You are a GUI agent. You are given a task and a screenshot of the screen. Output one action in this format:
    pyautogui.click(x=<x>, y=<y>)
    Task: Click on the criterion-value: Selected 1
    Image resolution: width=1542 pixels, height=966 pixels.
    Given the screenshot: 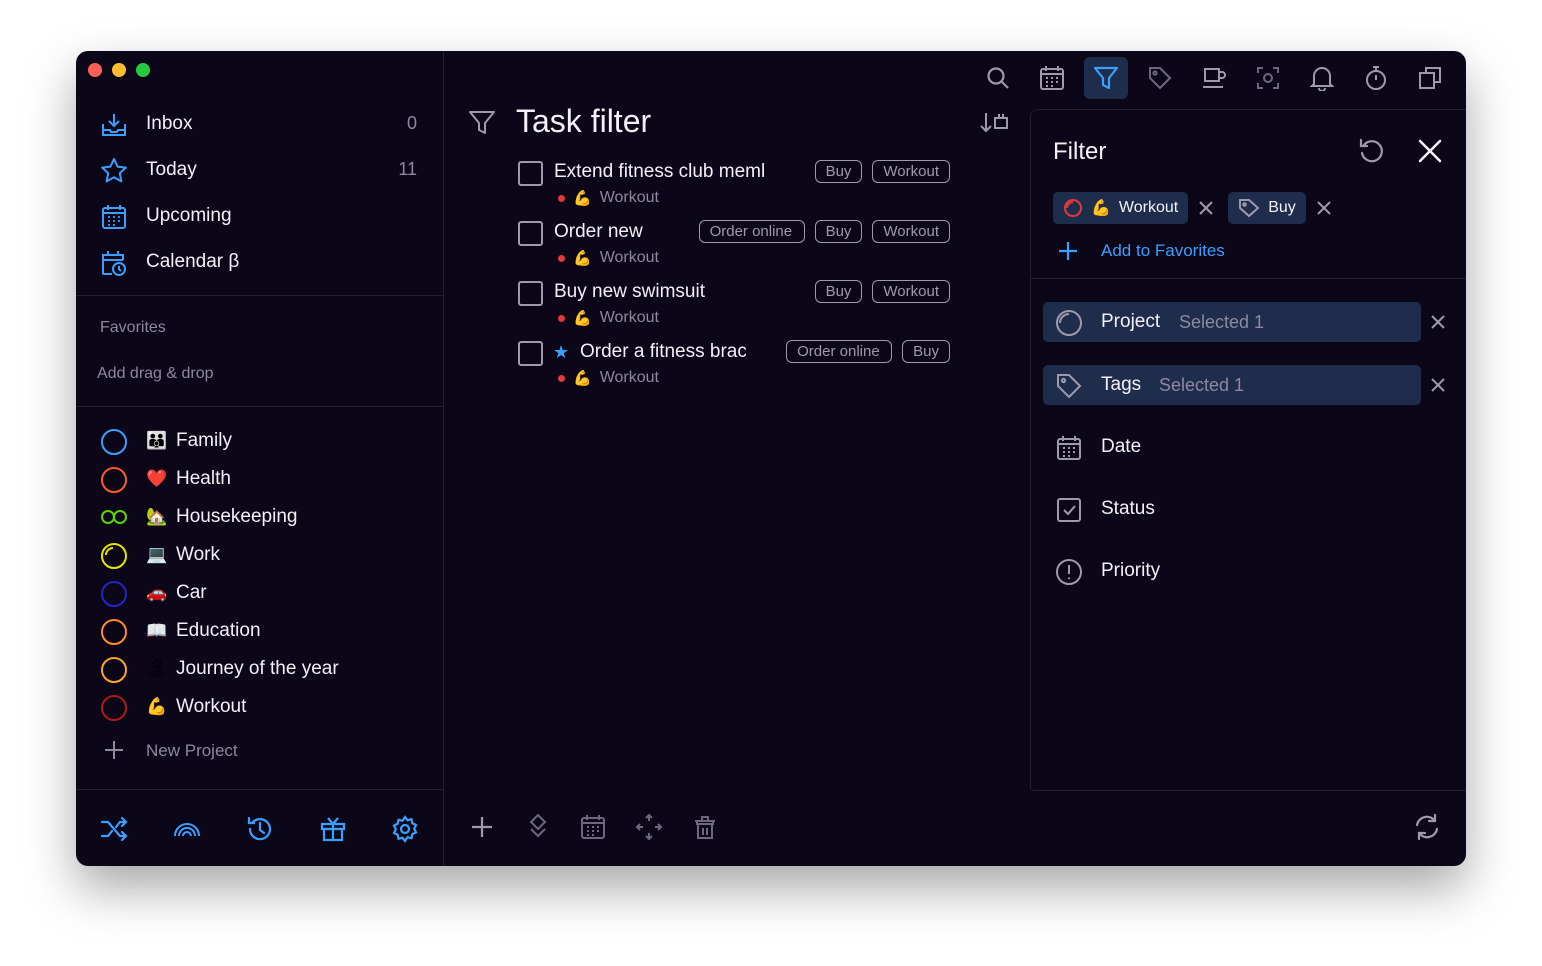 What is the action you would take?
    pyautogui.click(x=1222, y=322)
    